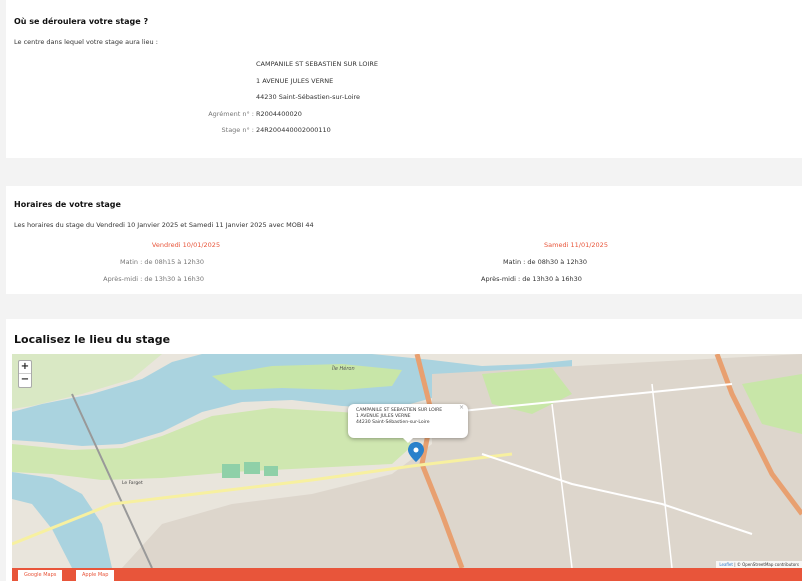 The width and height of the screenshot is (802, 581). I want to click on apple-map-button: Apple Map, so click(95, 575).